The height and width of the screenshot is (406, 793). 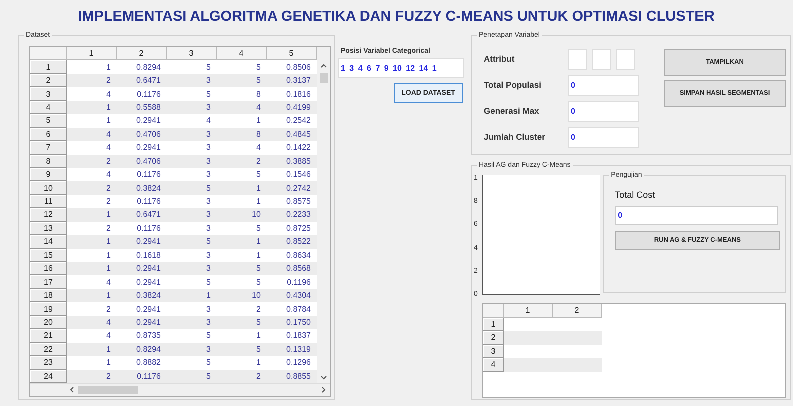 I want to click on categorical-field: 1 3 4 6 7 9 10 12 14 1, so click(x=401, y=68).